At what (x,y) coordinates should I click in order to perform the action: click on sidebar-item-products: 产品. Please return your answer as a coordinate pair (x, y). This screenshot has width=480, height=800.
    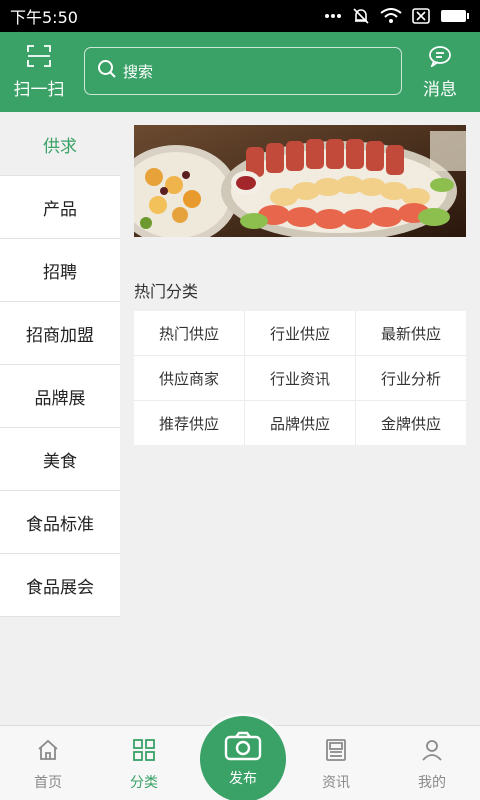
    Looking at the image, I should click on (60, 207).